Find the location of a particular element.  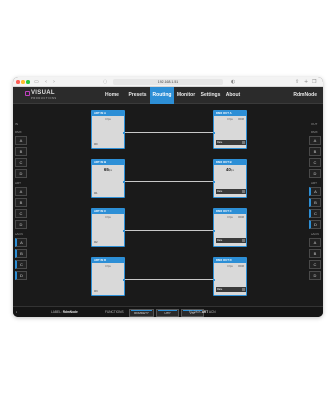

output-card-rate: 40fps is located at coordinates (230, 170).